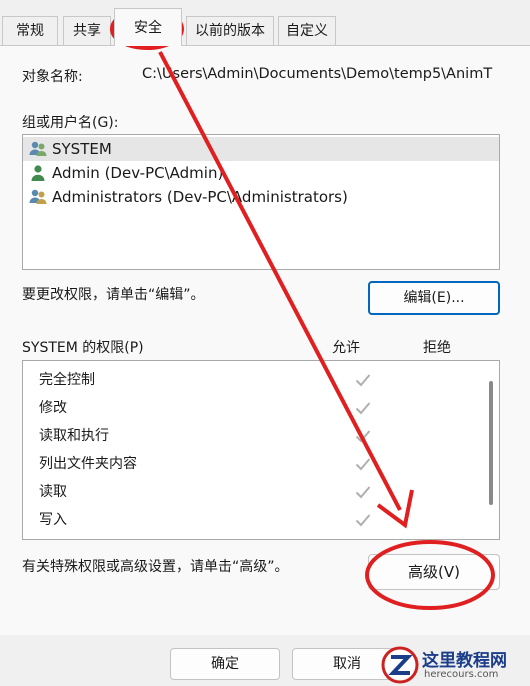  I want to click on watermark-logo: 这里教程网 herecours.com, so click(454, 665).